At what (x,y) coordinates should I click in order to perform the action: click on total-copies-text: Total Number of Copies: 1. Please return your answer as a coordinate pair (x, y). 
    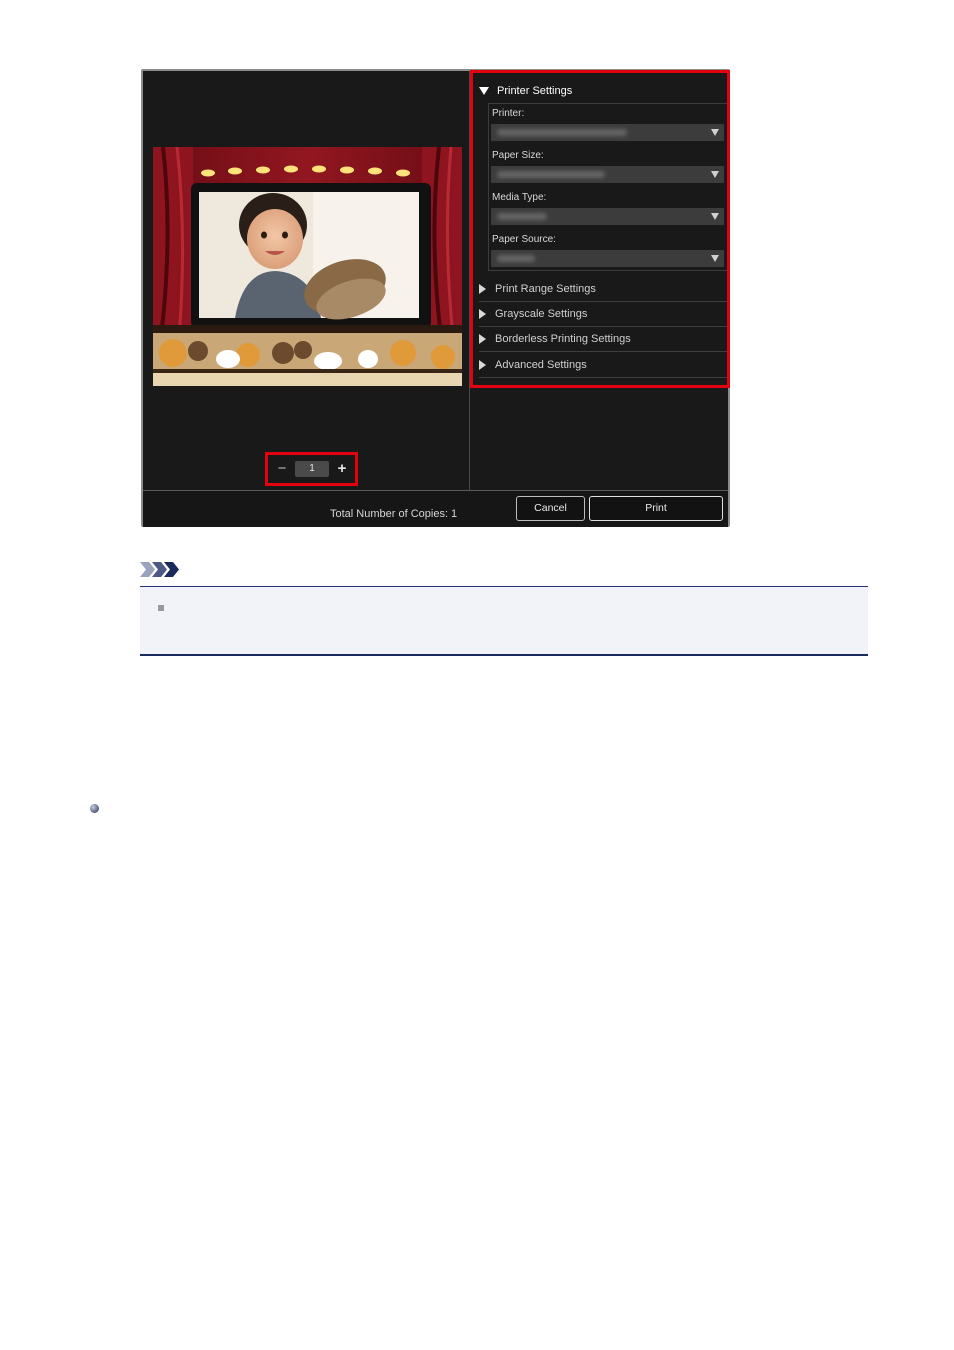
    Looking at the image, I should click on (394, 514).